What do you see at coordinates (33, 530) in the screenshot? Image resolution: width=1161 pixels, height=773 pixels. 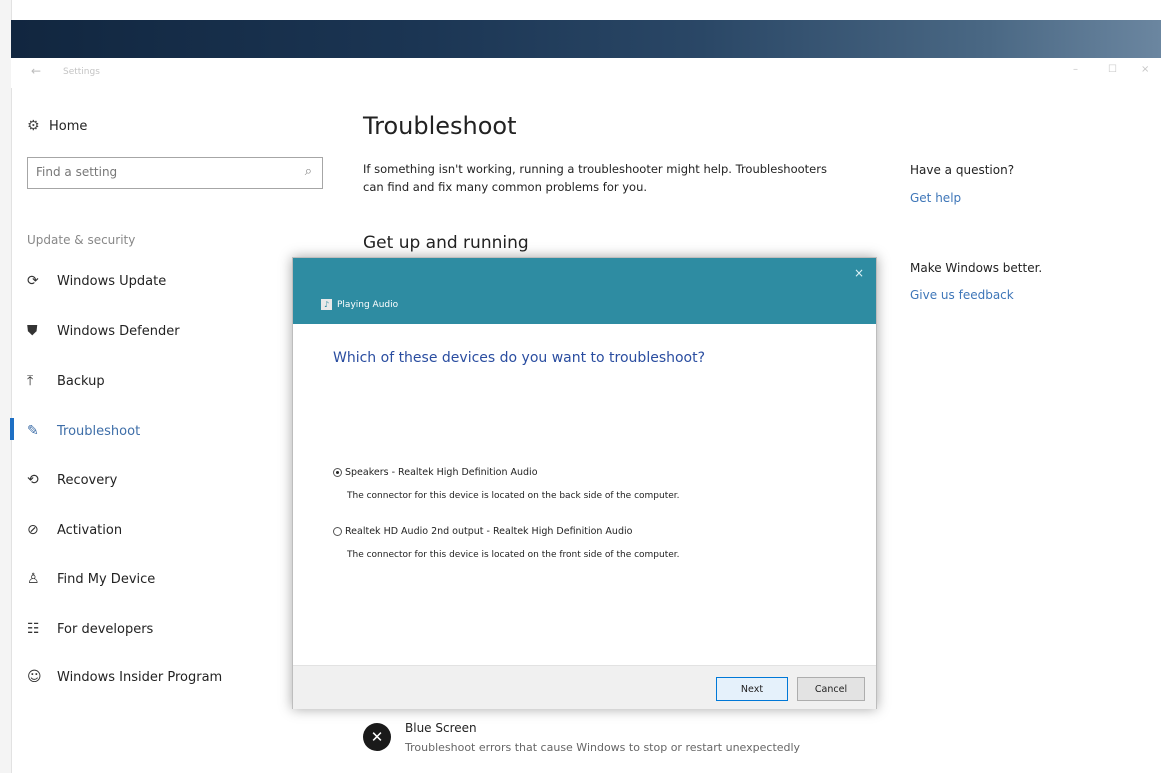 I see `check-circle-icon: ⊘` at bounding box center [33, 530].